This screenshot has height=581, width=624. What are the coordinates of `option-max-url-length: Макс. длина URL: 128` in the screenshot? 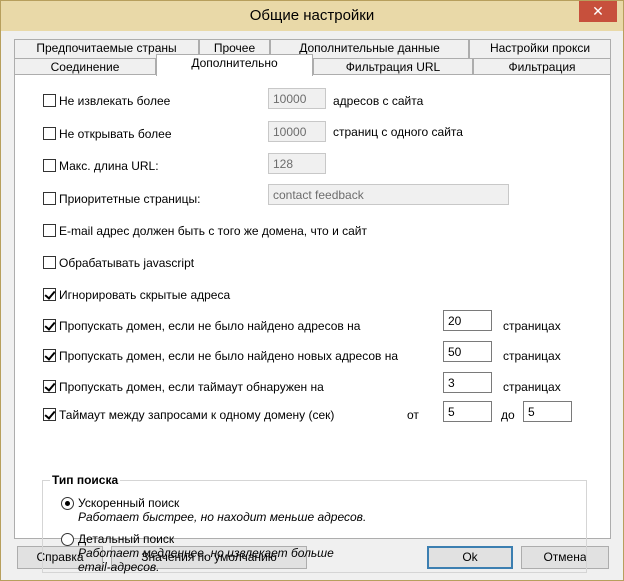 It's located at (312, 164).